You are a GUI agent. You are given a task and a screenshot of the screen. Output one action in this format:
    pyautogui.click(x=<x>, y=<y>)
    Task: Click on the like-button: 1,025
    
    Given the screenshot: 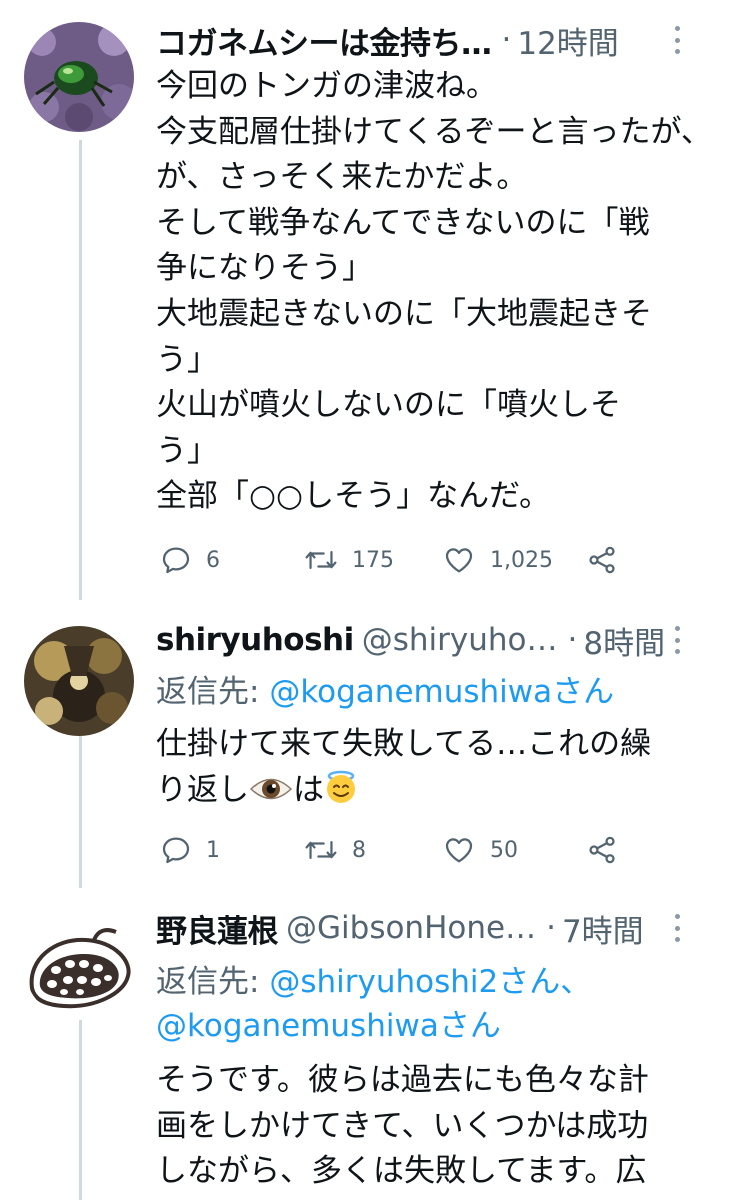 What is the action you would take?
    pyautogui.click(x=497, y=560)
    